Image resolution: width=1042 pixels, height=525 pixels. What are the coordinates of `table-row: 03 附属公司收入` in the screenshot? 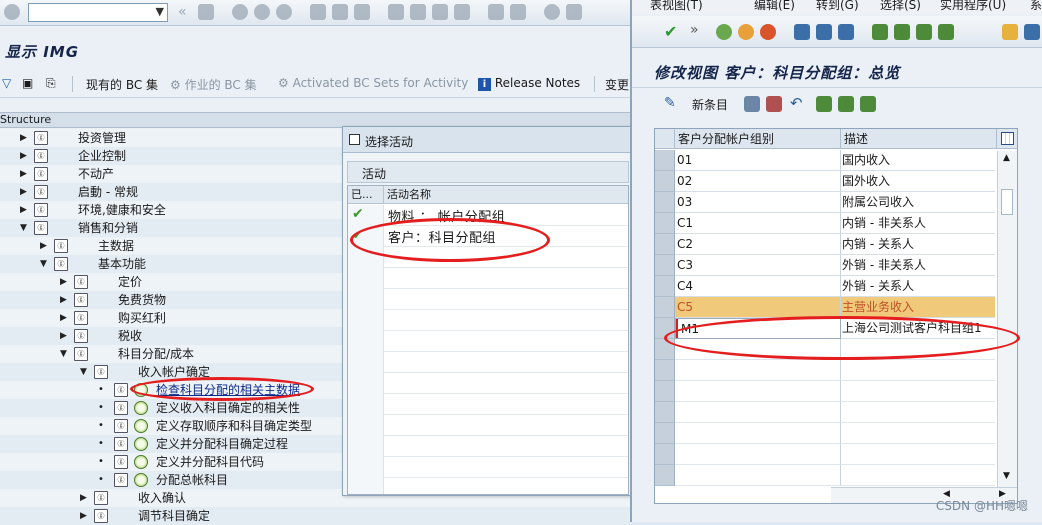 It's located at (835, 202).